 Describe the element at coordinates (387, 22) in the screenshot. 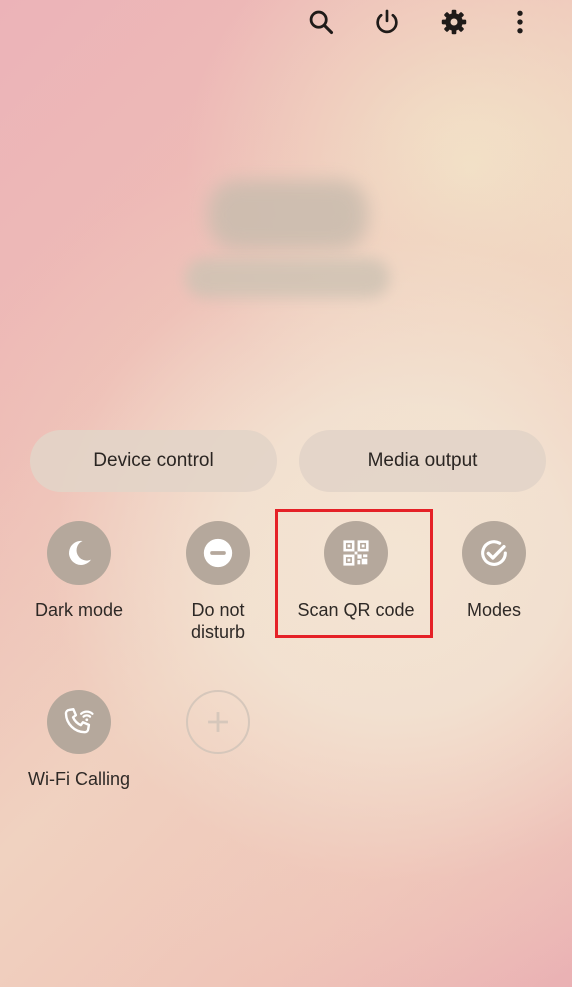

I see `power-icon` at that location.